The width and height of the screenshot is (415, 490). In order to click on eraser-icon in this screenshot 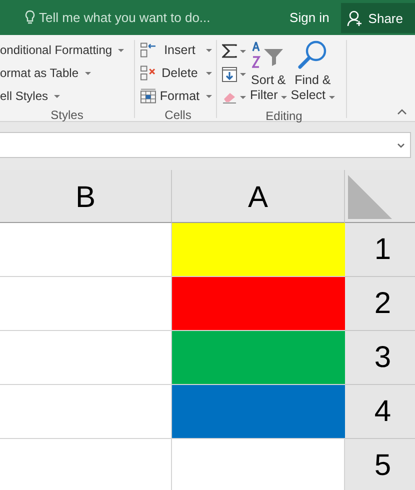, I will do `click(229, 97)`.